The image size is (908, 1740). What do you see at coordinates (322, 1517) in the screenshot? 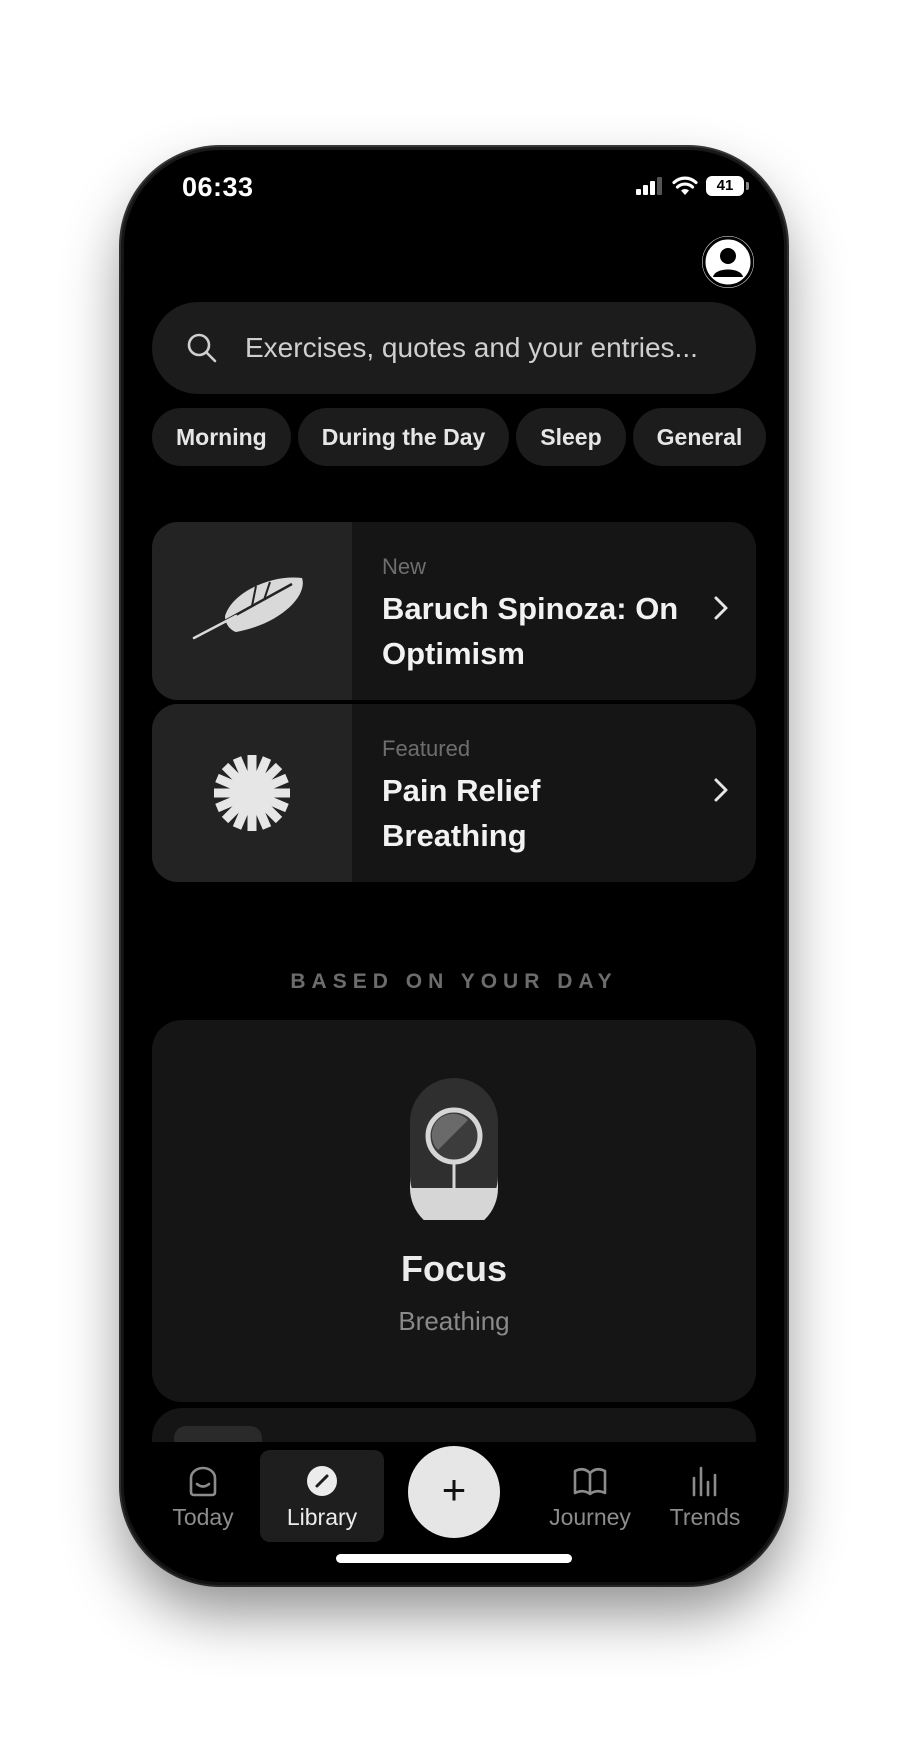
I see `tab-library-label: Library` at bounding box center [322, 1517].